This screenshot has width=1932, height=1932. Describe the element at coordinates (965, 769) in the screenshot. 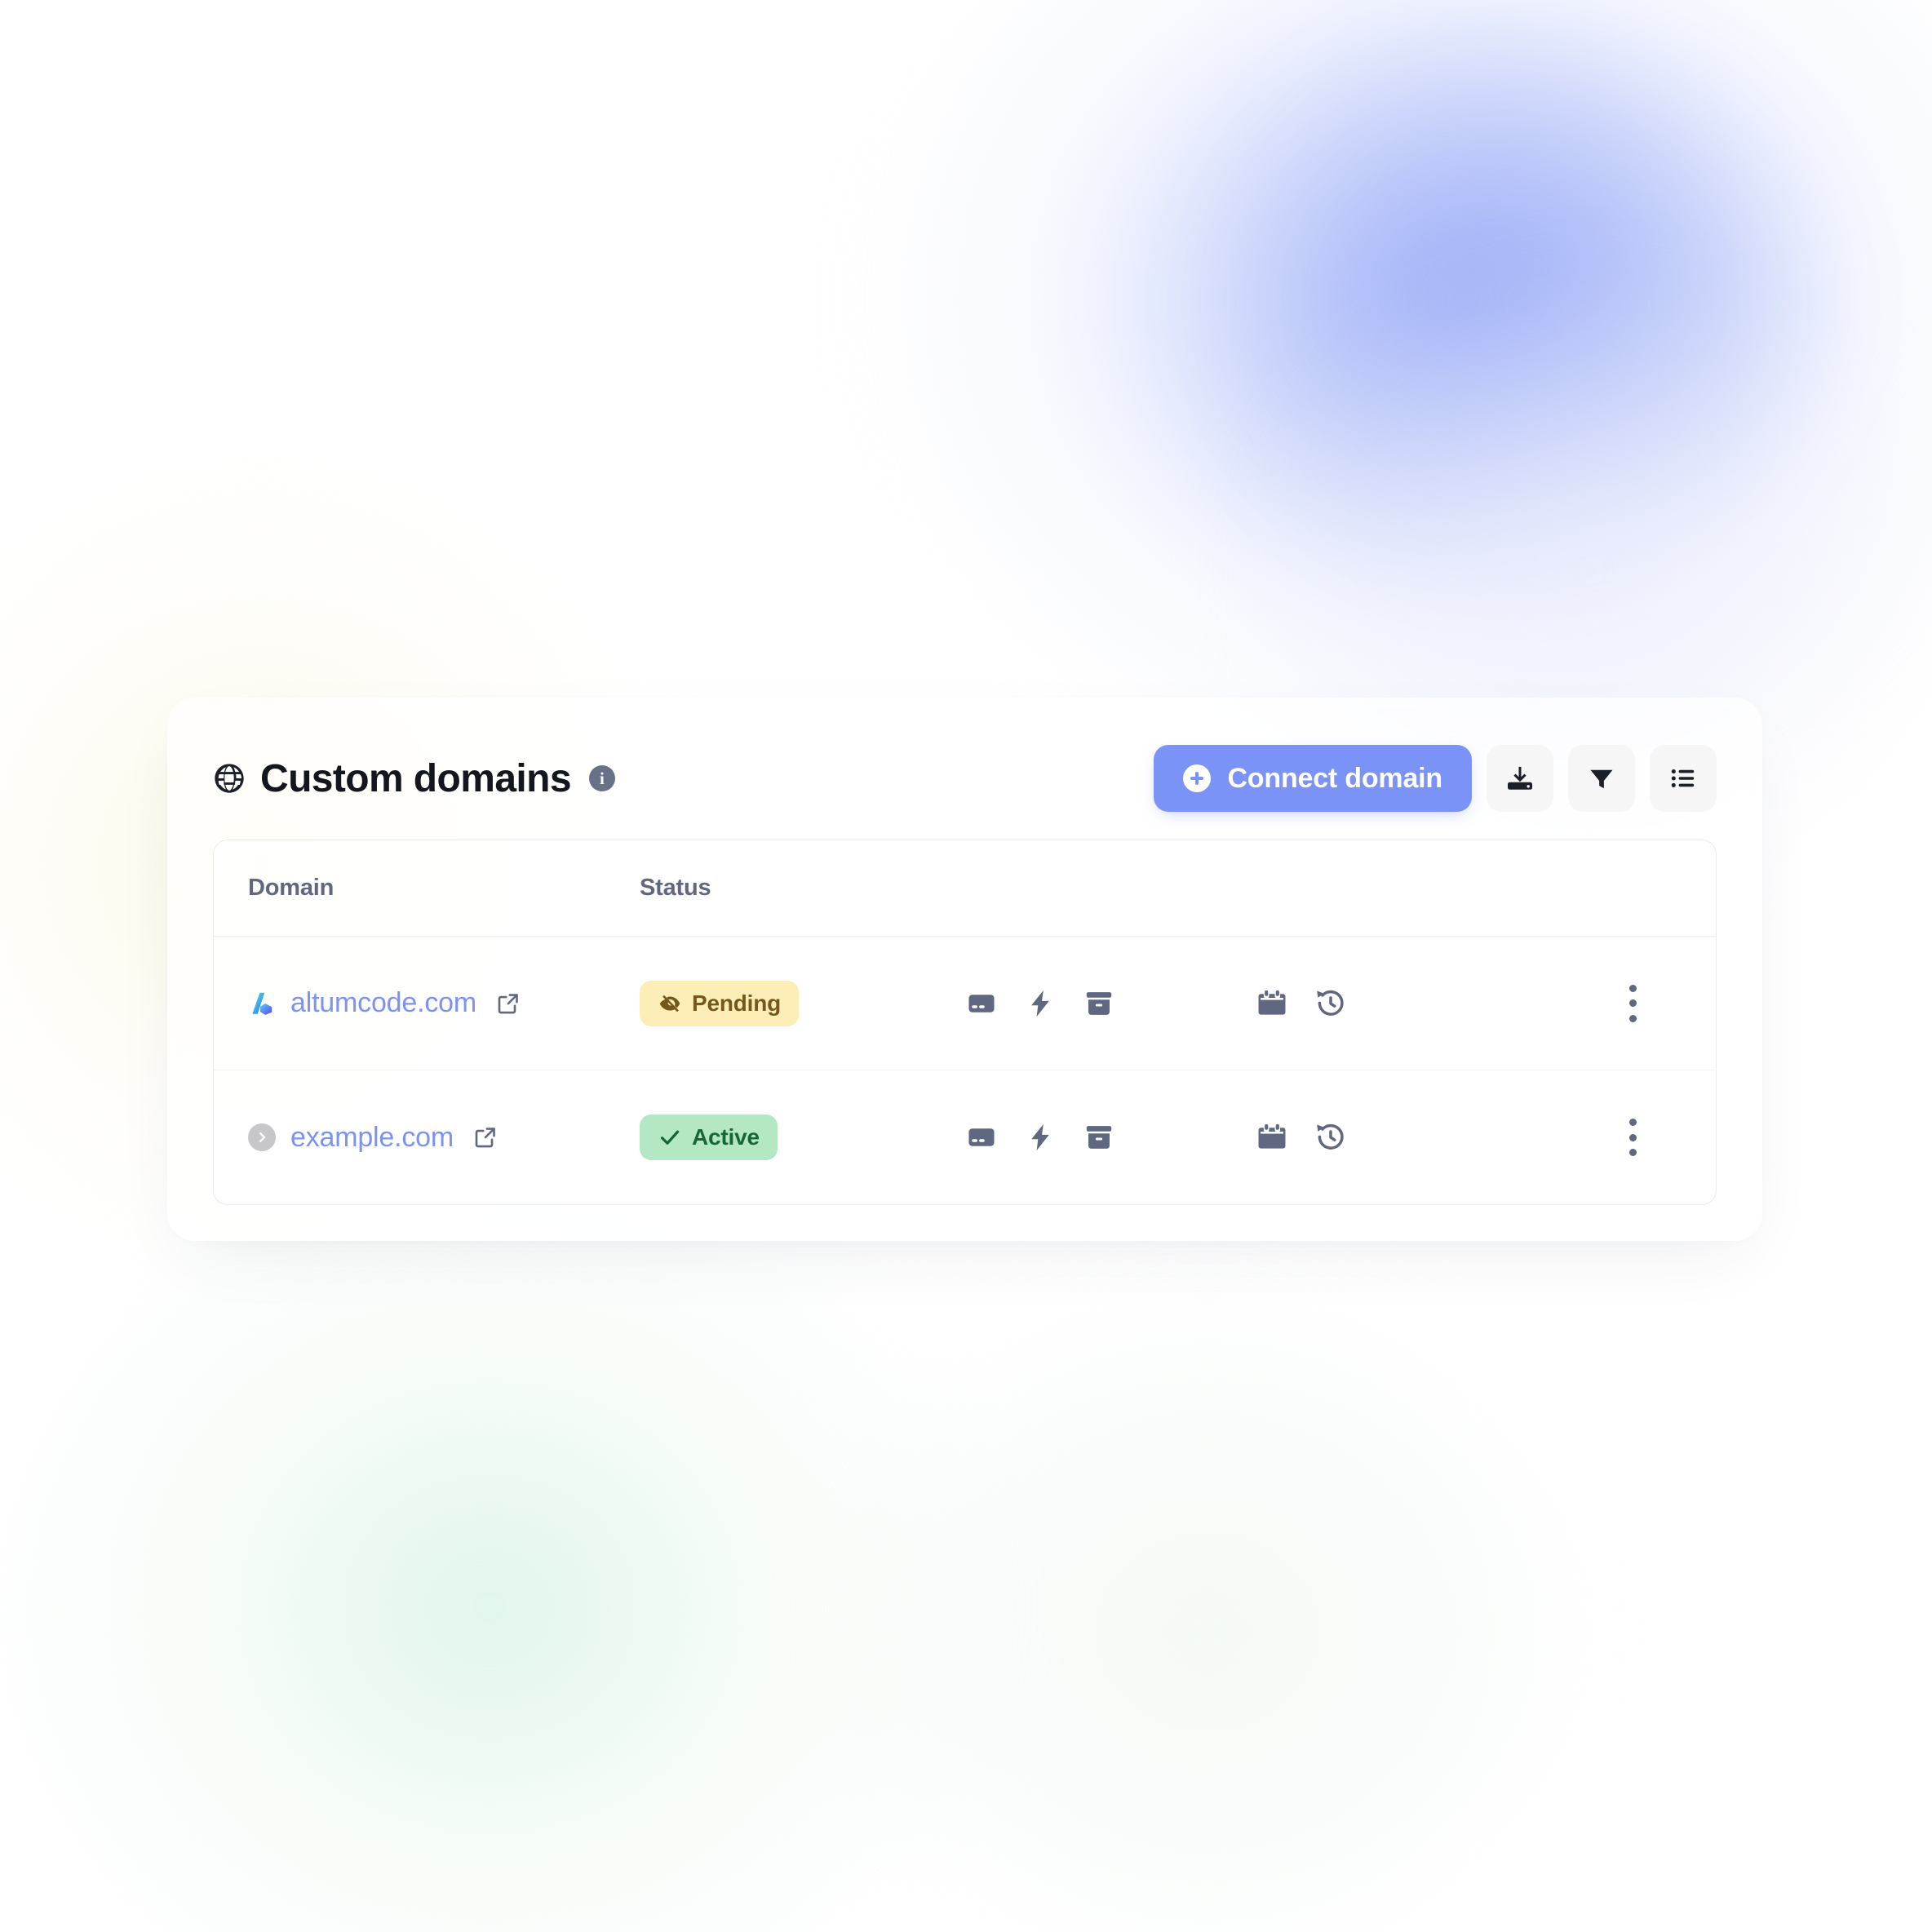

I see `card-header: Custom domains i Connect domain` at that location.